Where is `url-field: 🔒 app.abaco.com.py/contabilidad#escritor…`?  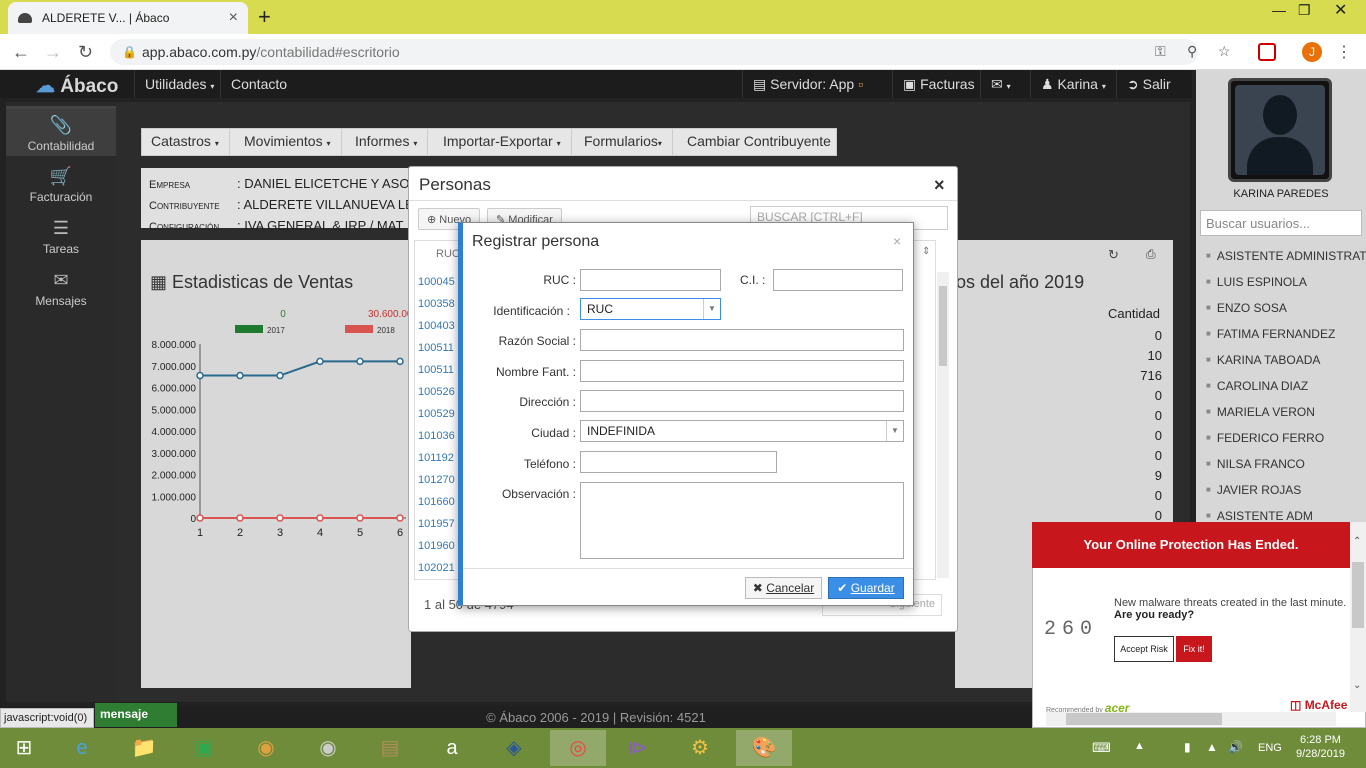 url-field: 🔒 app.abaco.com.py/contabilidad#escritor… is located at coordinates (670, 52).